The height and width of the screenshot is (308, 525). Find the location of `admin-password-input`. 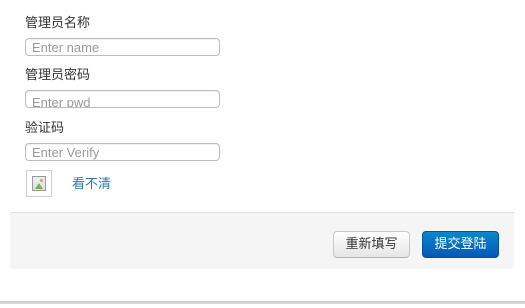

admin-password-input is located at coordinates (122, 99).